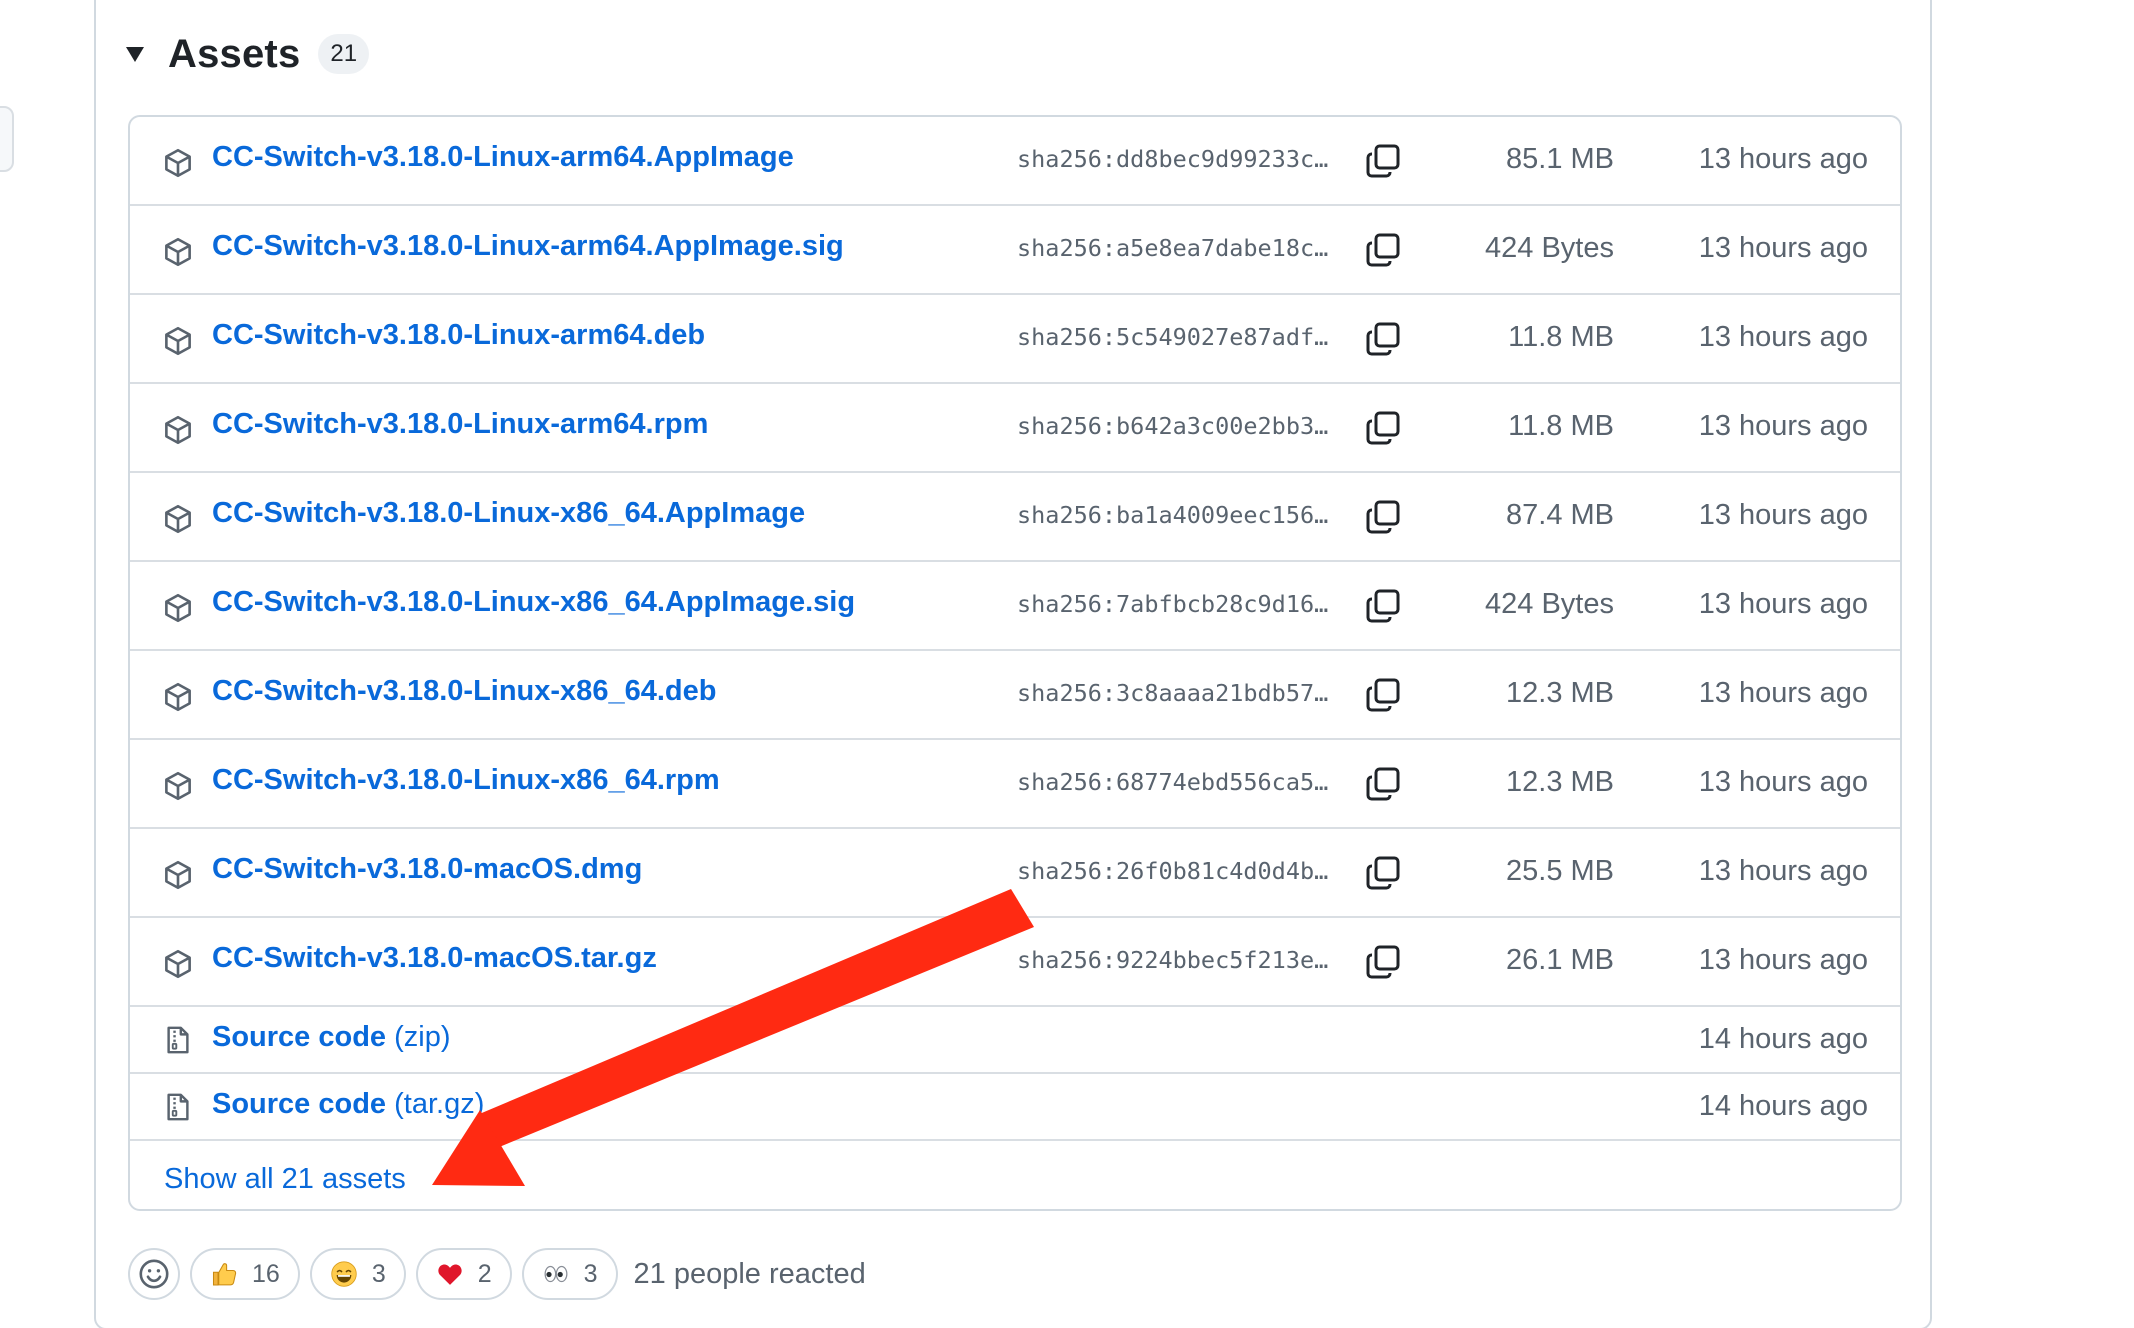  Describe the element at coordinates (508, 513) in the screenshot. I see `asset-link: CC-Switch-v3.18.0-Linux-x86_64.AppImage` at that location.